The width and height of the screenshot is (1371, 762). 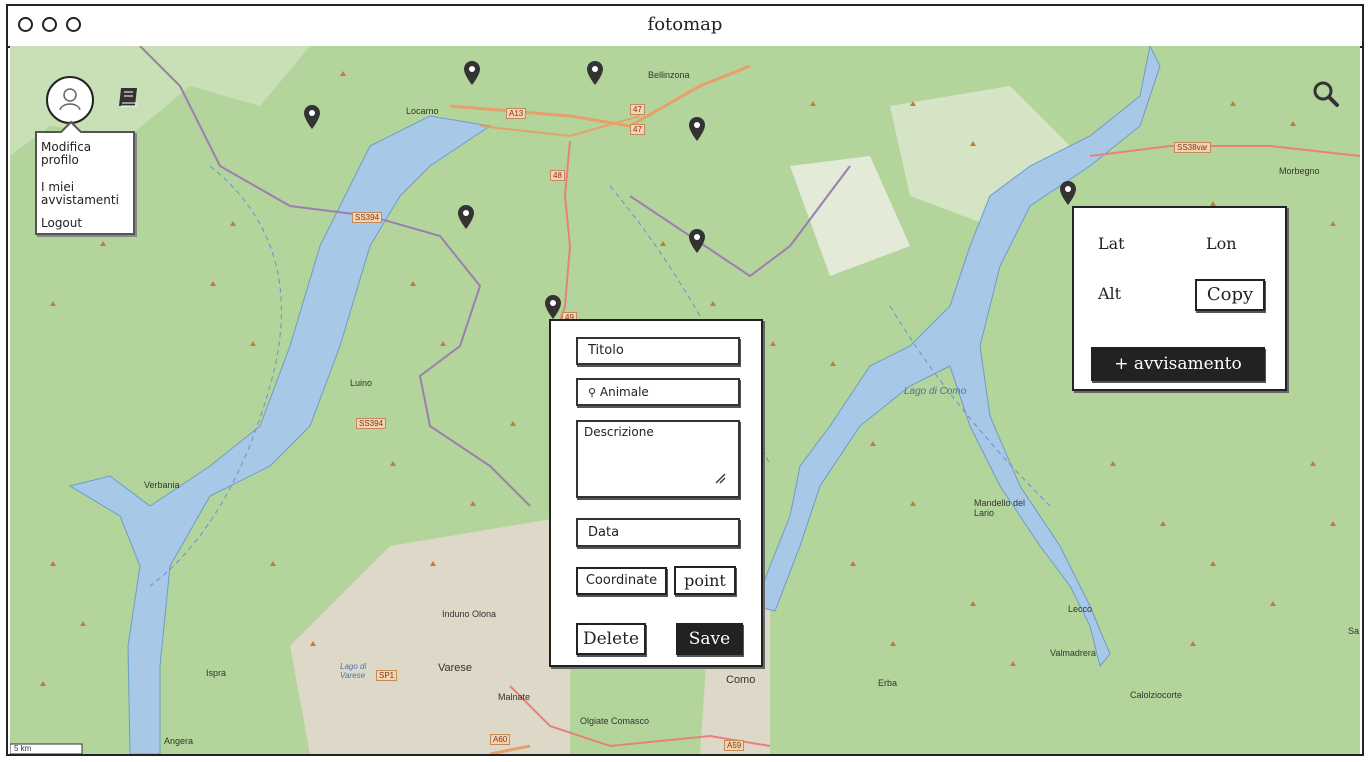 I want to click on road-label: SS38var, so click(x=1192, y=147).